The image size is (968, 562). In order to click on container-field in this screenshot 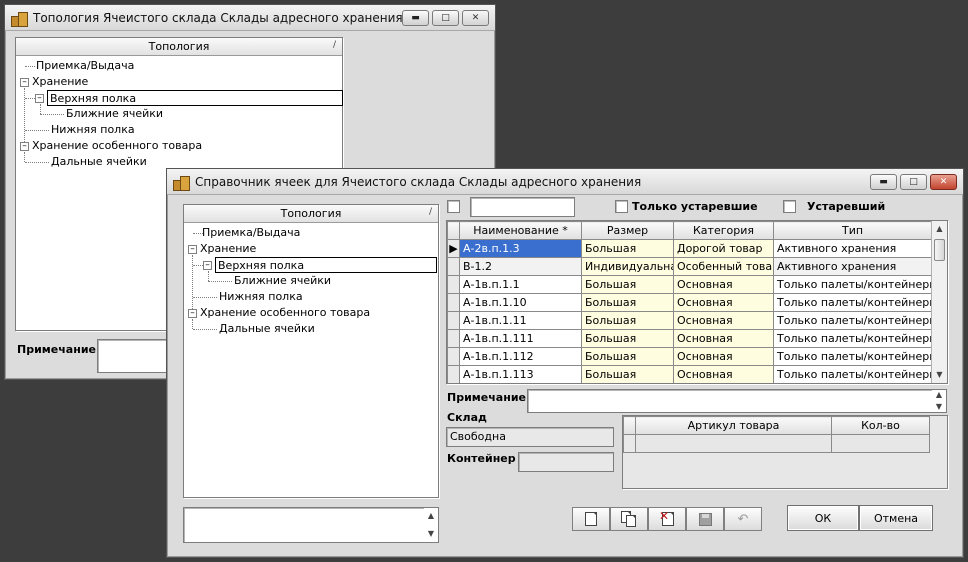, I will do `click(566, 462)`.